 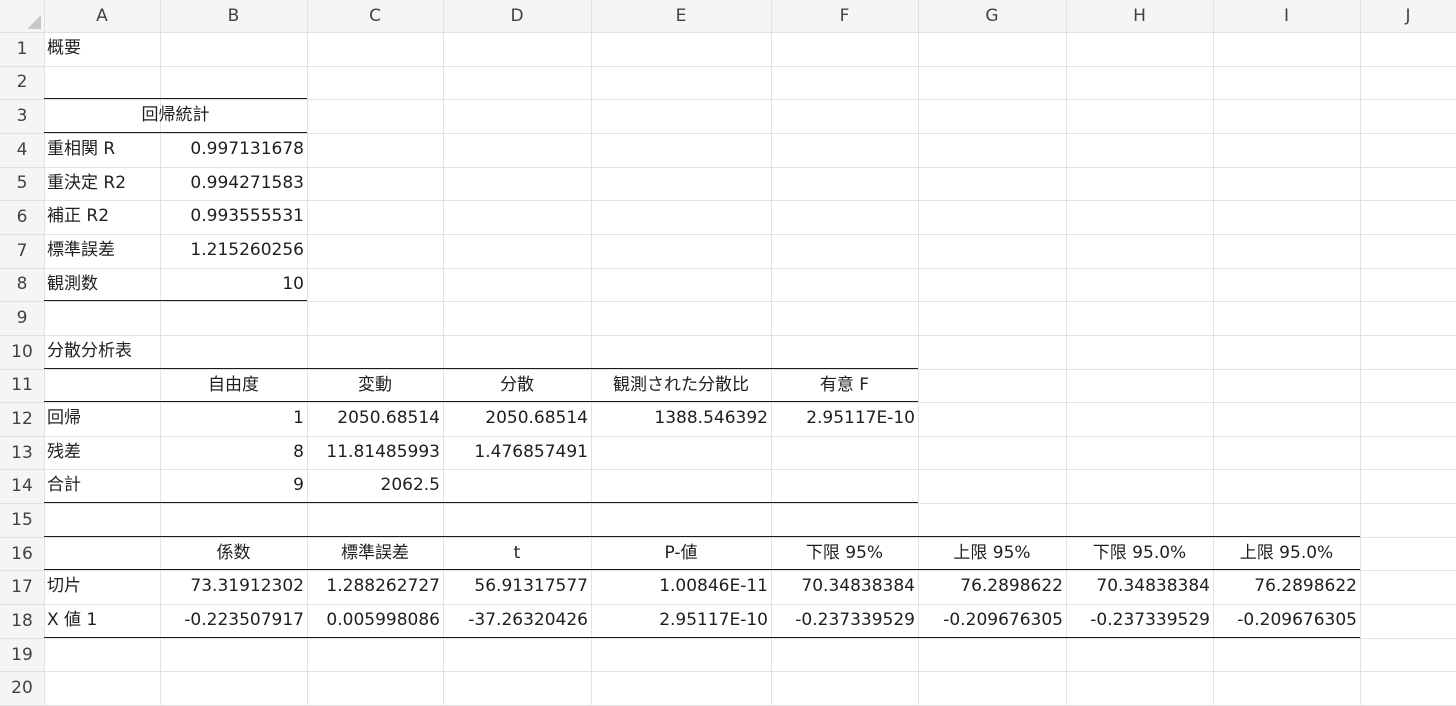 I want to click on row-header-20: 20, so click(x=22, y=688).